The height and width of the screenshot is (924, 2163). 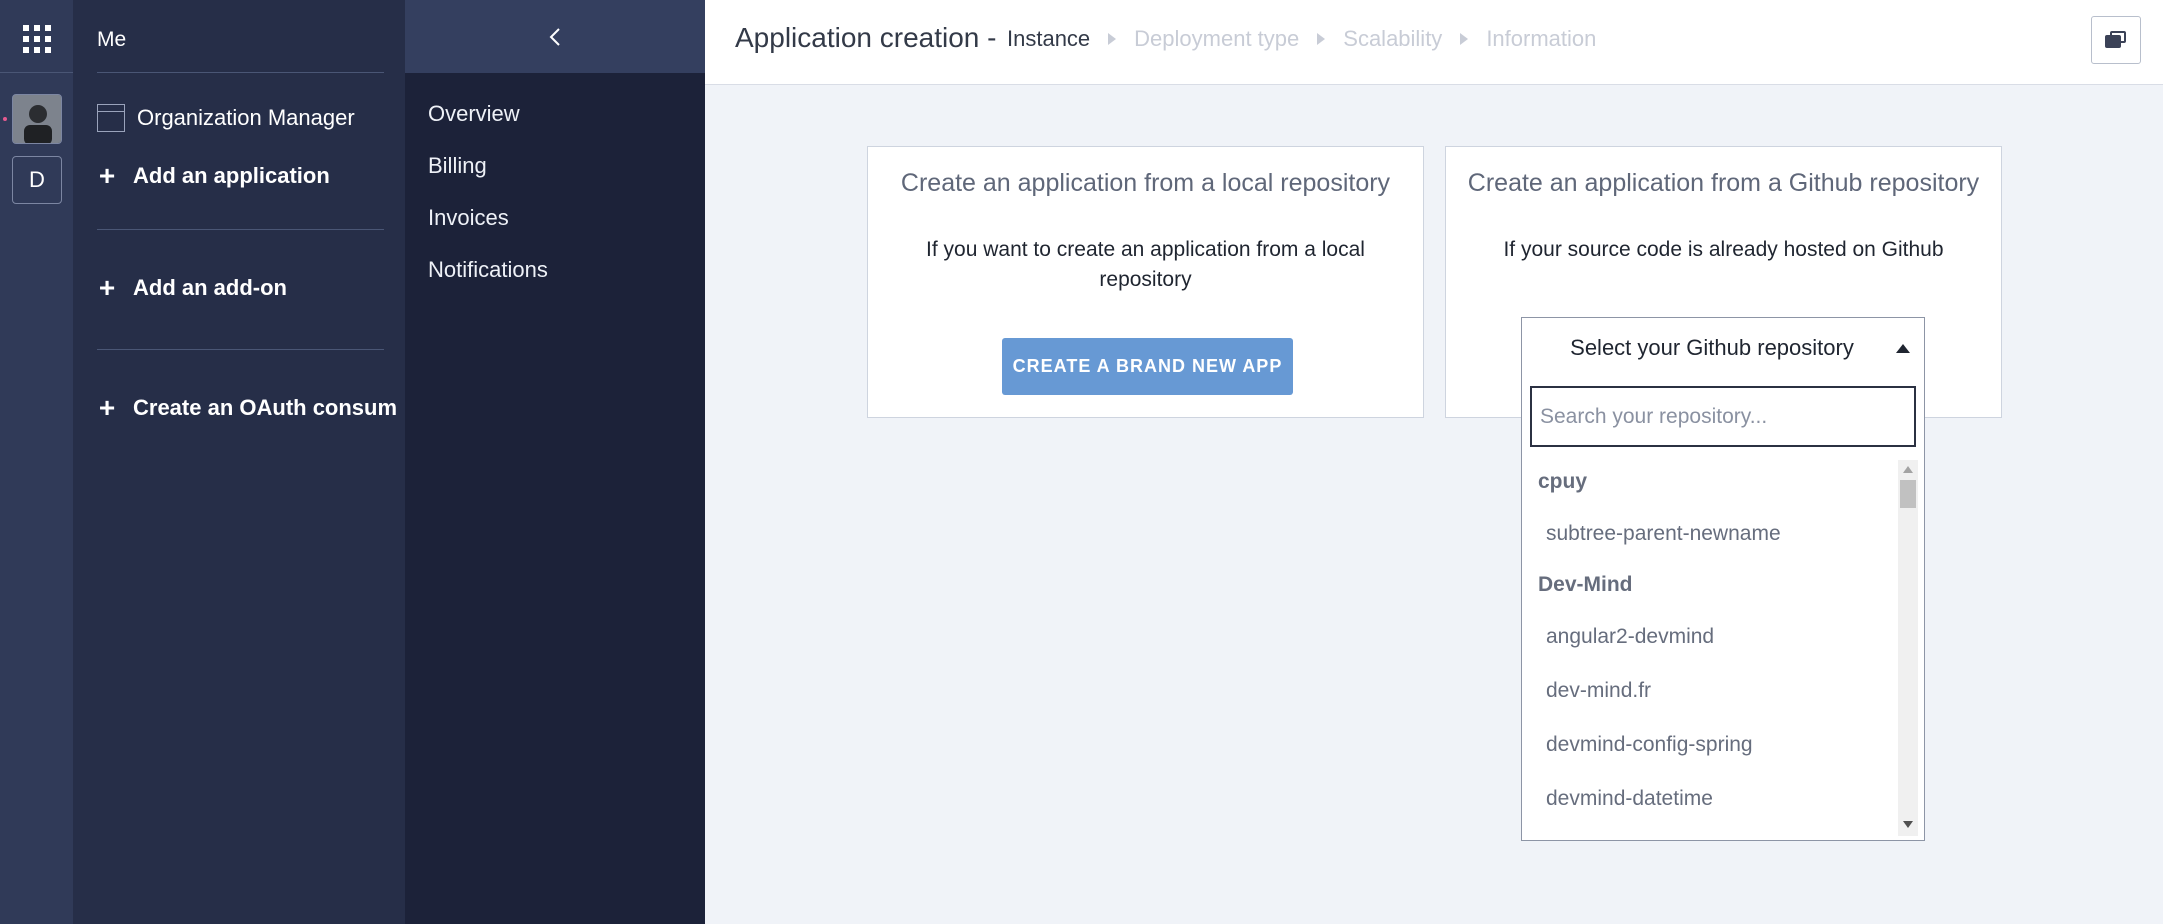 I want to click on repo-option: devmind-datetime, so click(x=1629, y=799).